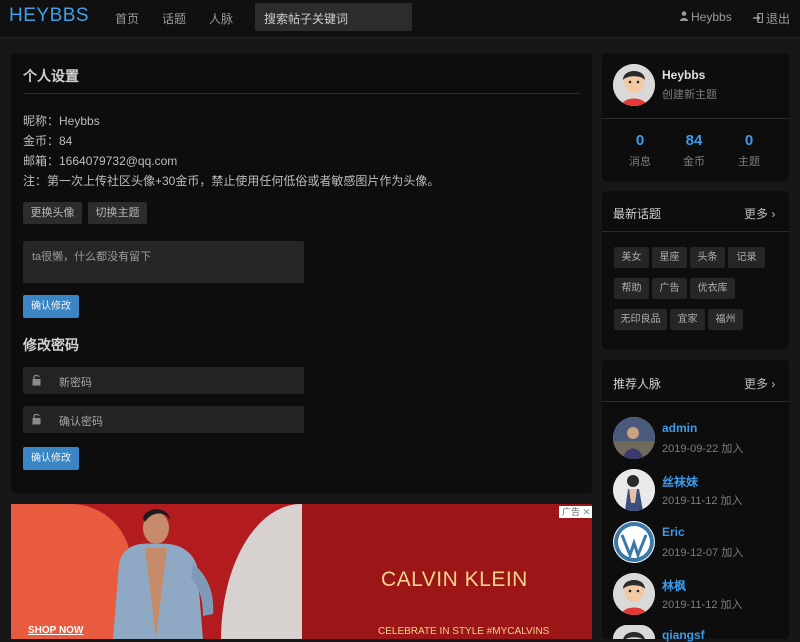  What do you see at coordinates (637, 214) in the screenshot?
I see `latest-topics-title: 最新话题` at bounding box center [637, 214].